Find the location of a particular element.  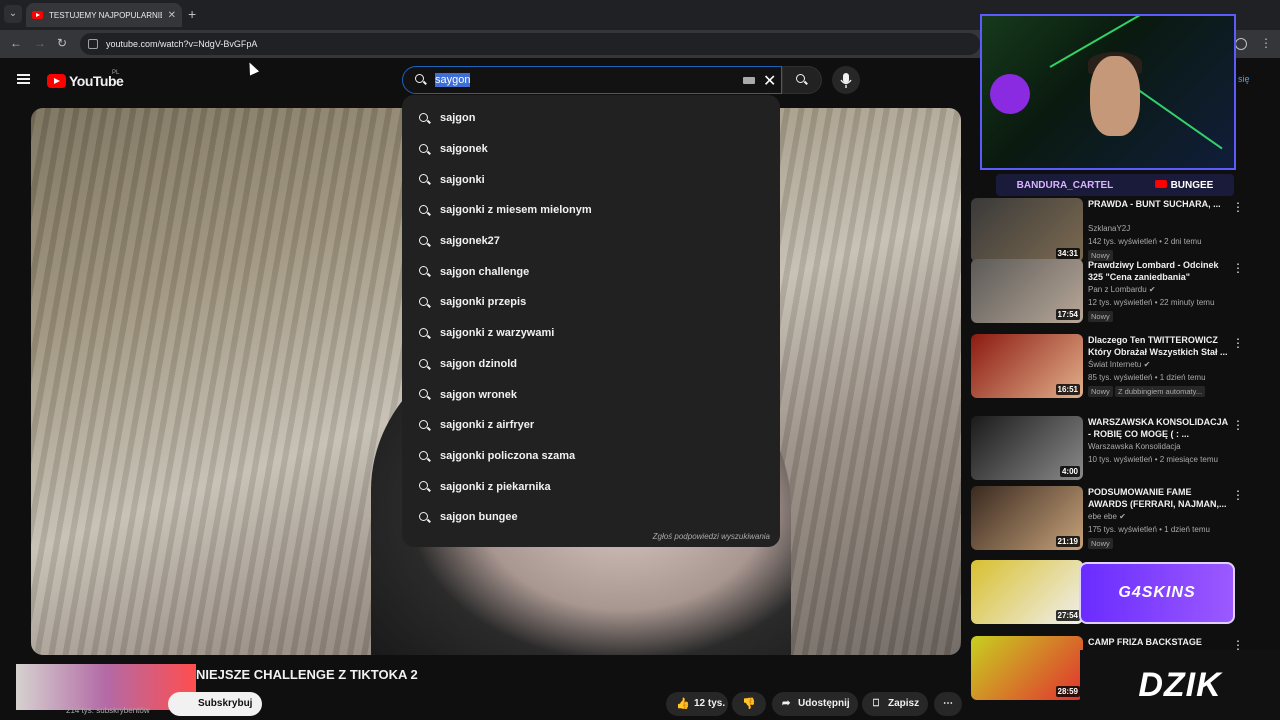

video-thumbnail: 16:51 is located at coordinates (1027, 366).